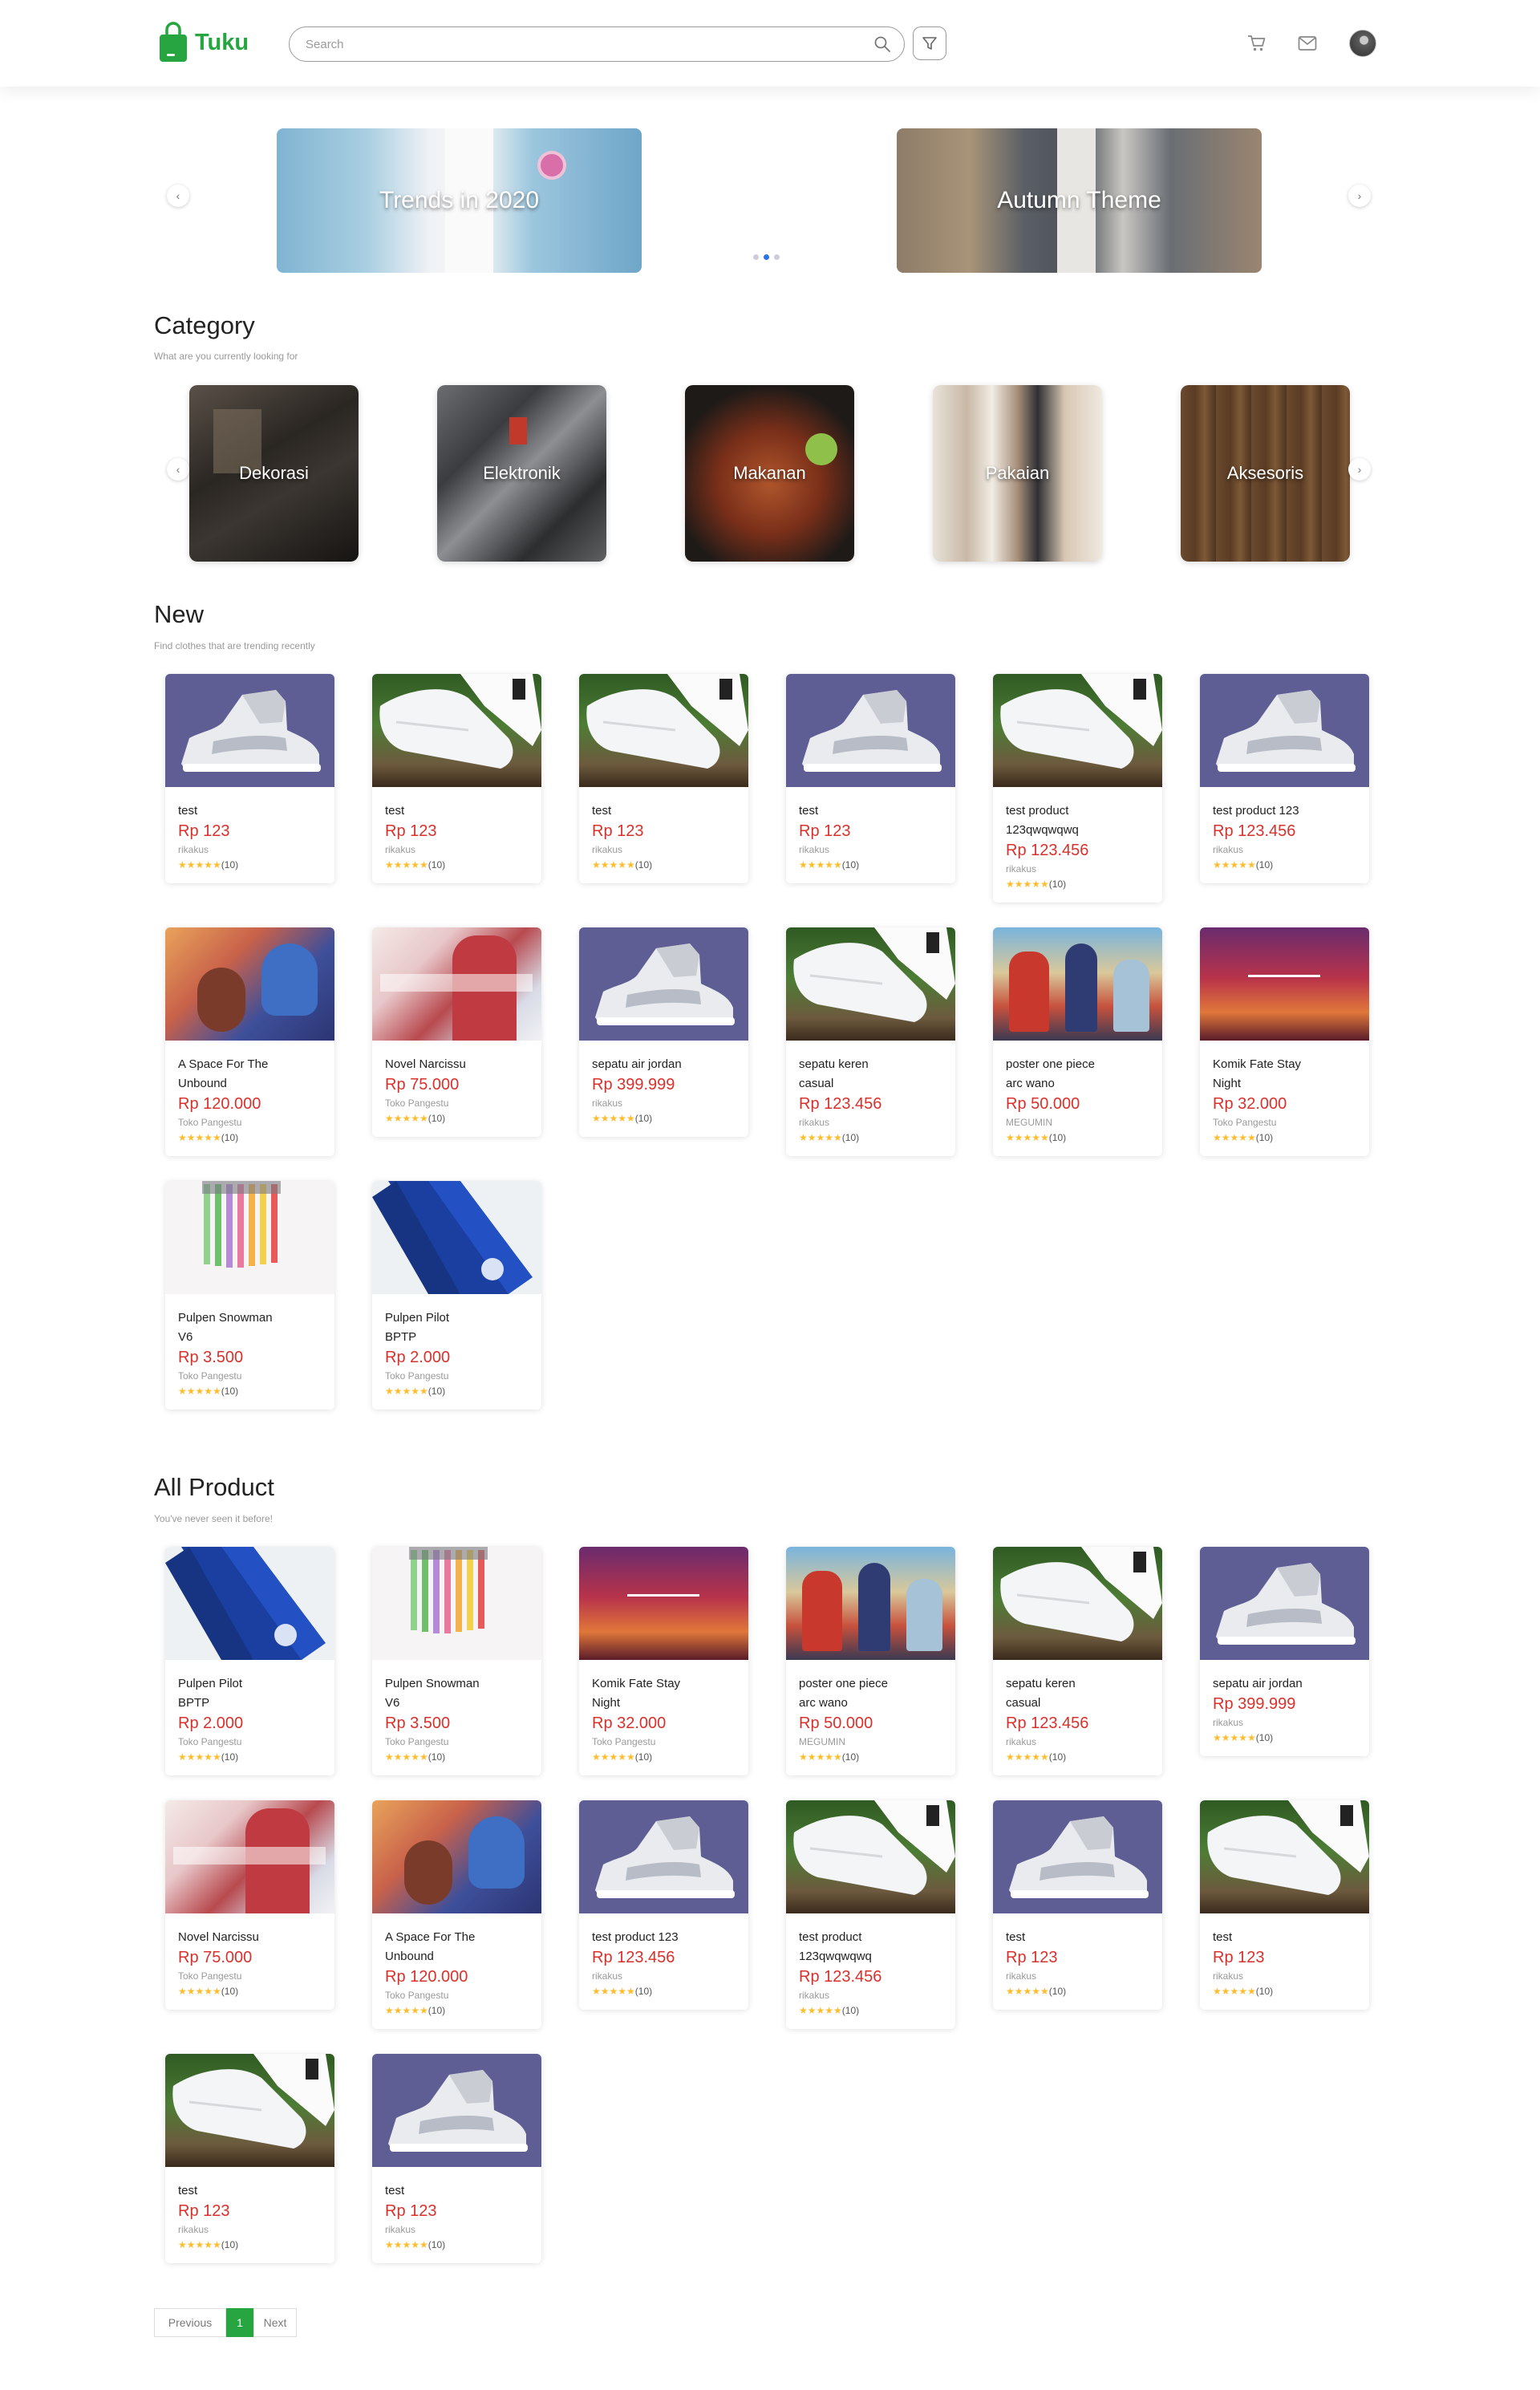 This screenshot has height=2390, width=1540. What do you see at coordinates (578, 44) in the screenshot?
I see `search-input` at bounding box center [578, 44].